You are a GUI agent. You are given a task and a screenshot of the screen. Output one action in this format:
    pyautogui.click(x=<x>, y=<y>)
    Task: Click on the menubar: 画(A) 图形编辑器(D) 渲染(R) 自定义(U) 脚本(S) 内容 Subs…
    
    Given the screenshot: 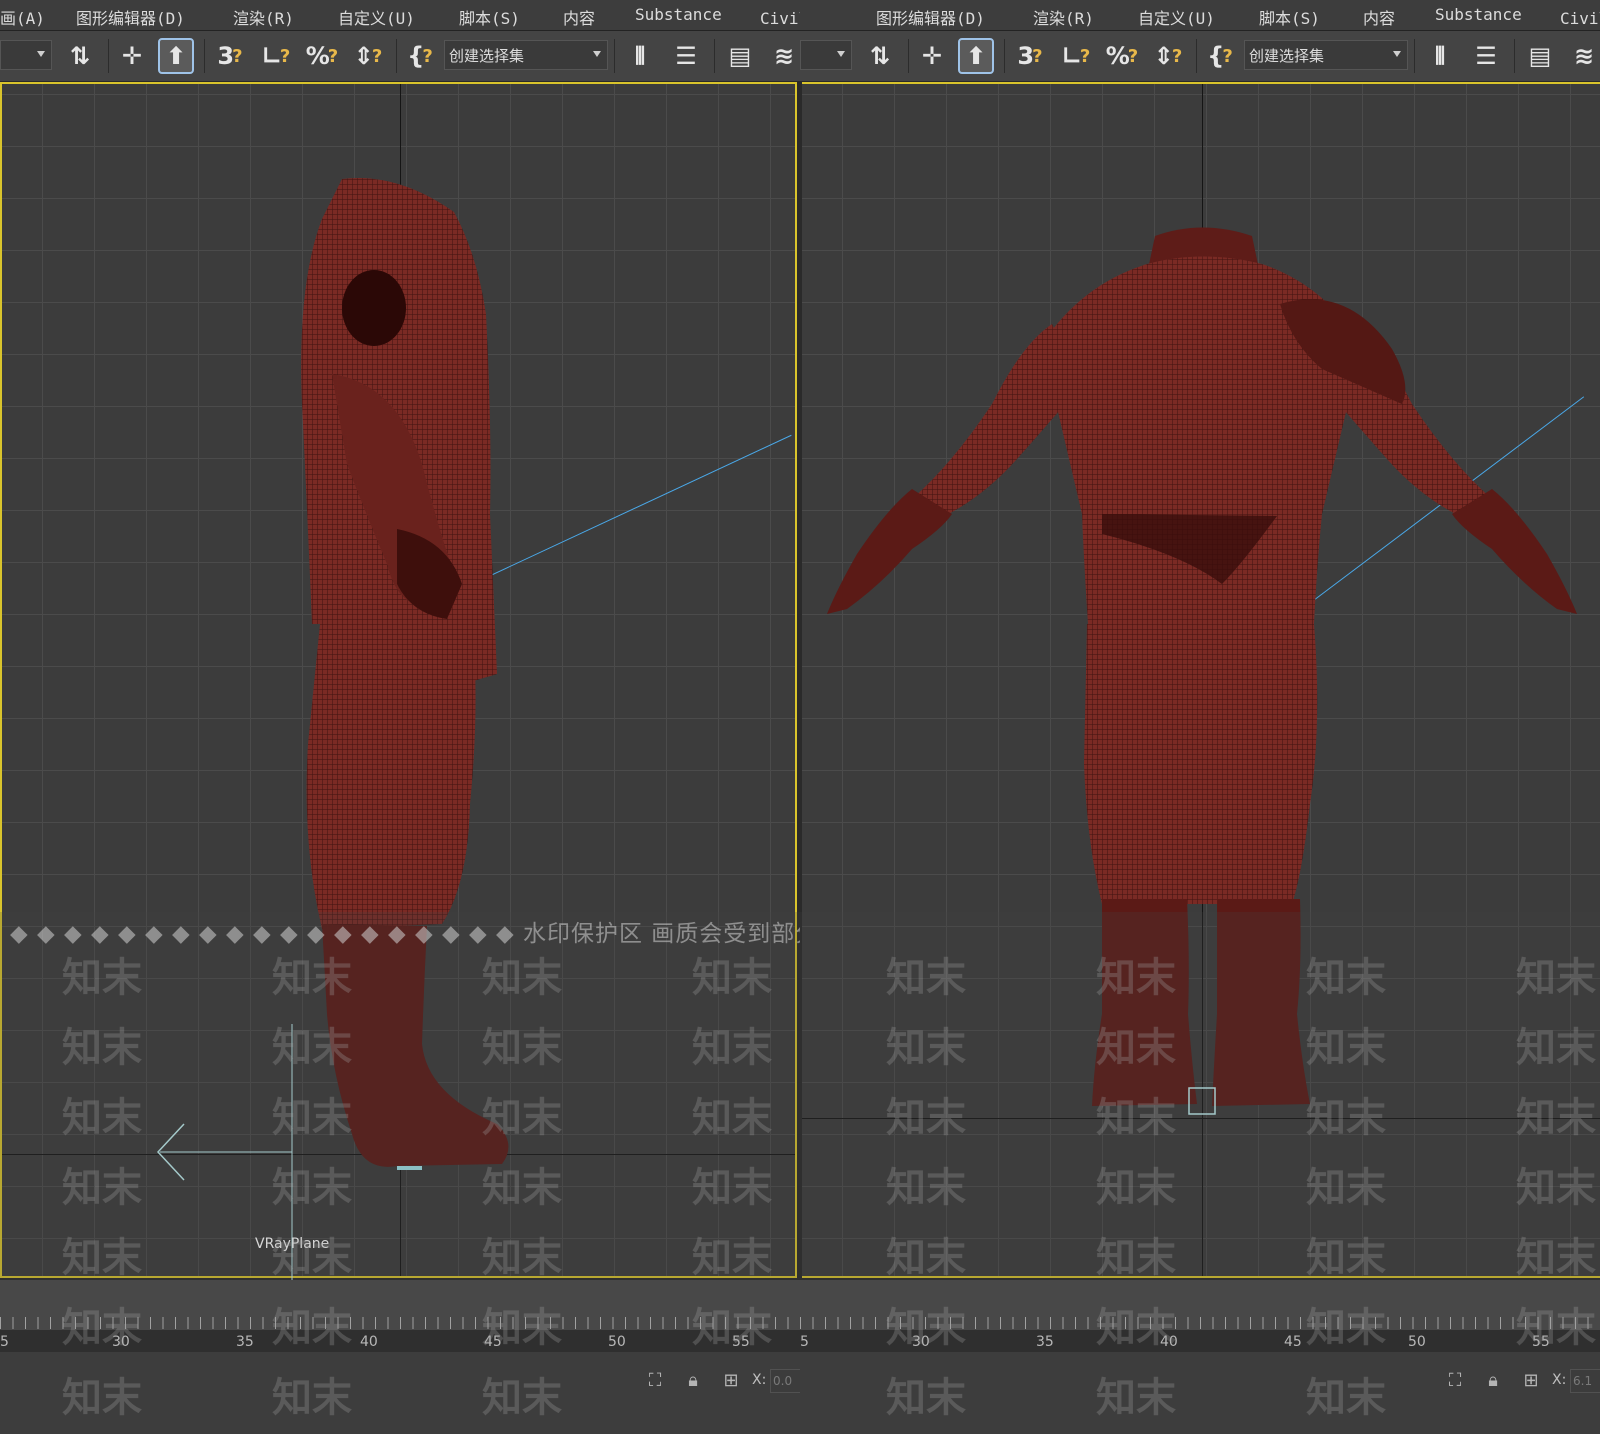 What is the action you would take?
    pyautogui.click(x=400, y=15)
    